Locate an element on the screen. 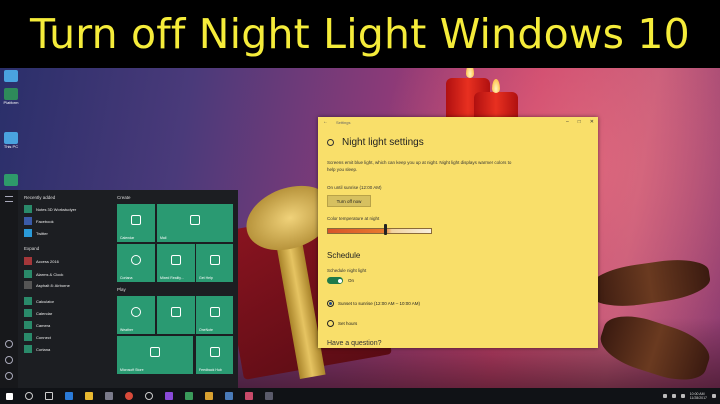  desktop-icon-label: This PC is located at coordinates (11, 146).